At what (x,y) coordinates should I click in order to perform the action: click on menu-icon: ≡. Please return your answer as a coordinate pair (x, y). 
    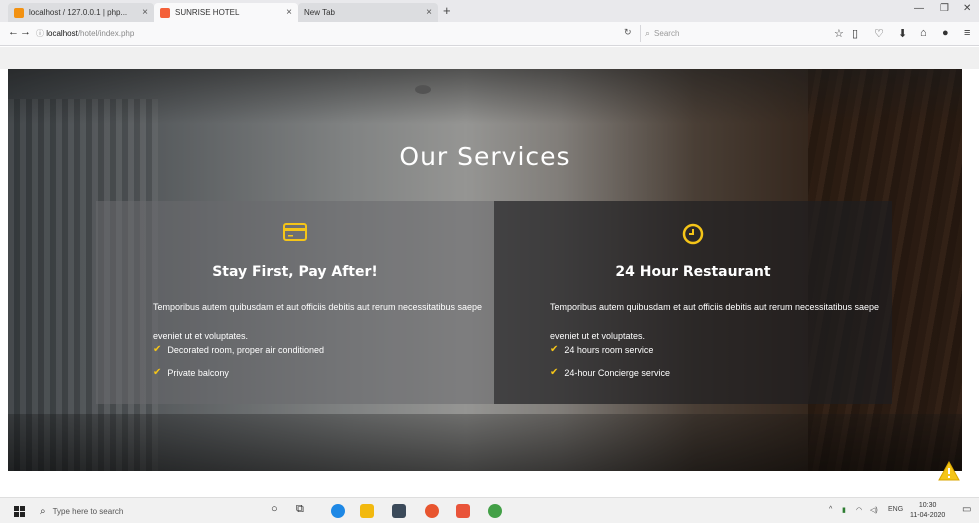
    Looking at the image, I should click on (967, 33).